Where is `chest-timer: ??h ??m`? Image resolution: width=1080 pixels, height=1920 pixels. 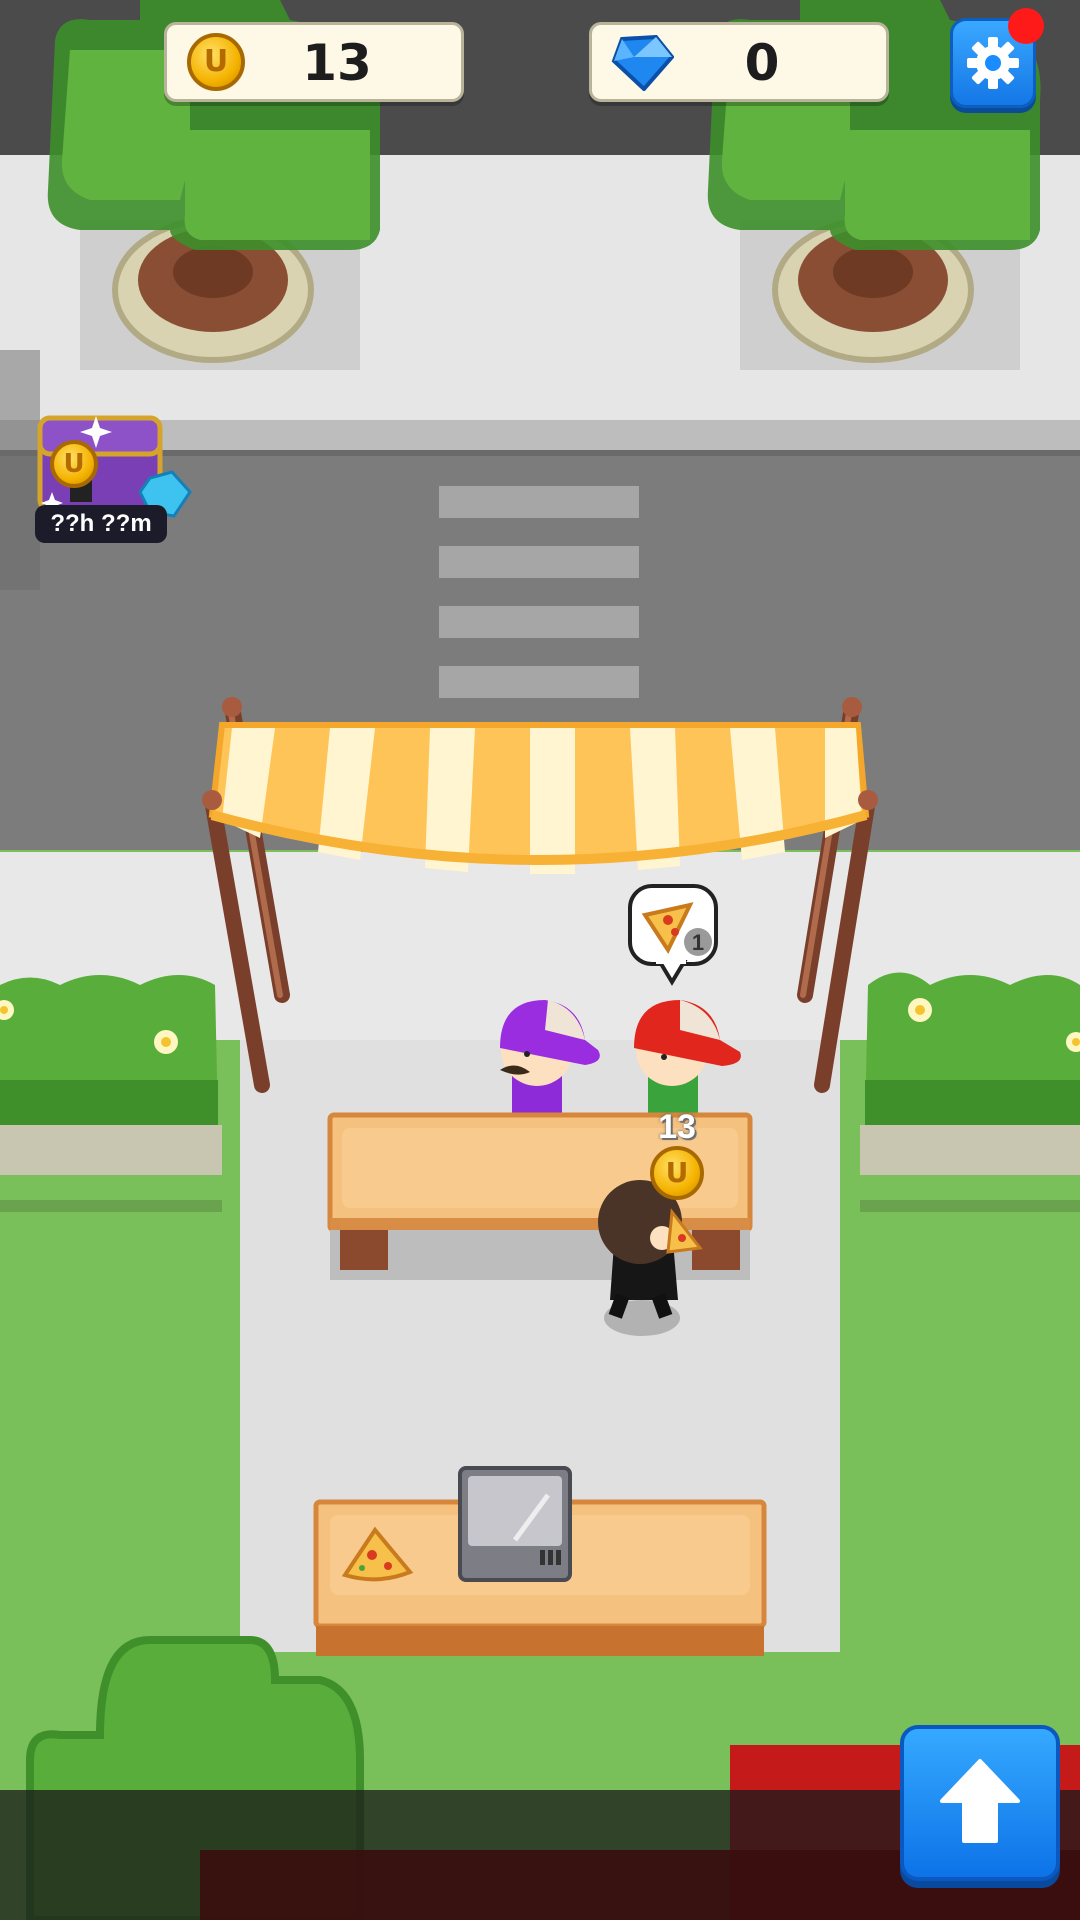
chest-timer: ??h ??m is located at coordinates (101, 524).